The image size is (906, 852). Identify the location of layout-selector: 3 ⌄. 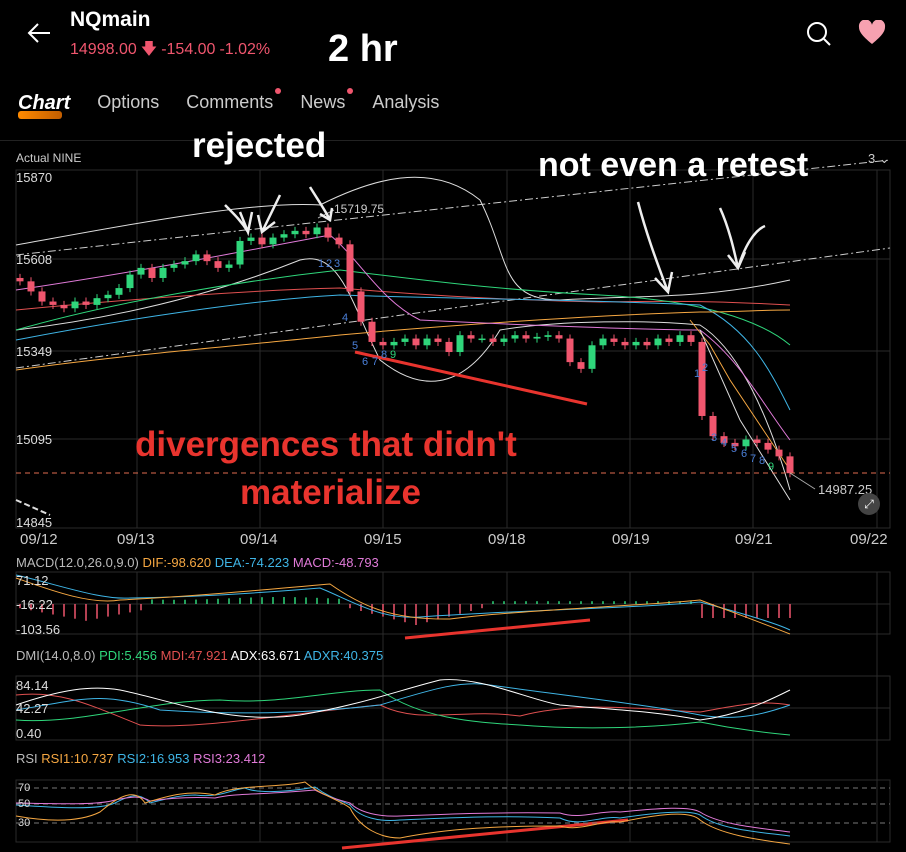
(879, 159).